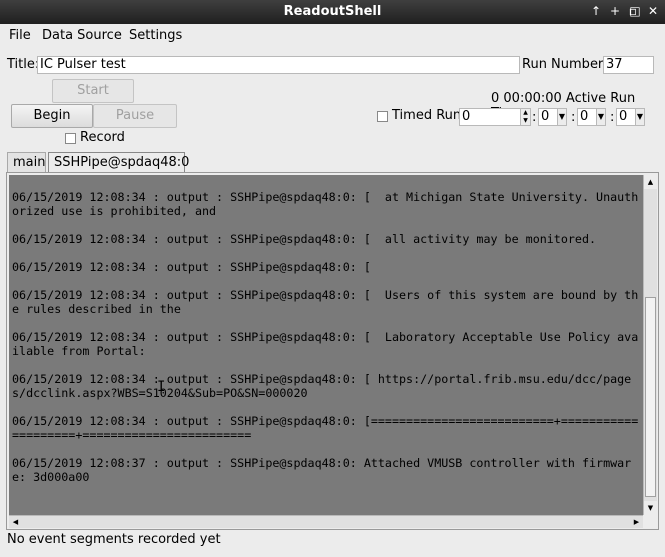 This screenshot has height=557, width=665. Describe the element at coordinates (23, 64) in the screenshot. I see `title-label: Title:` at that location.